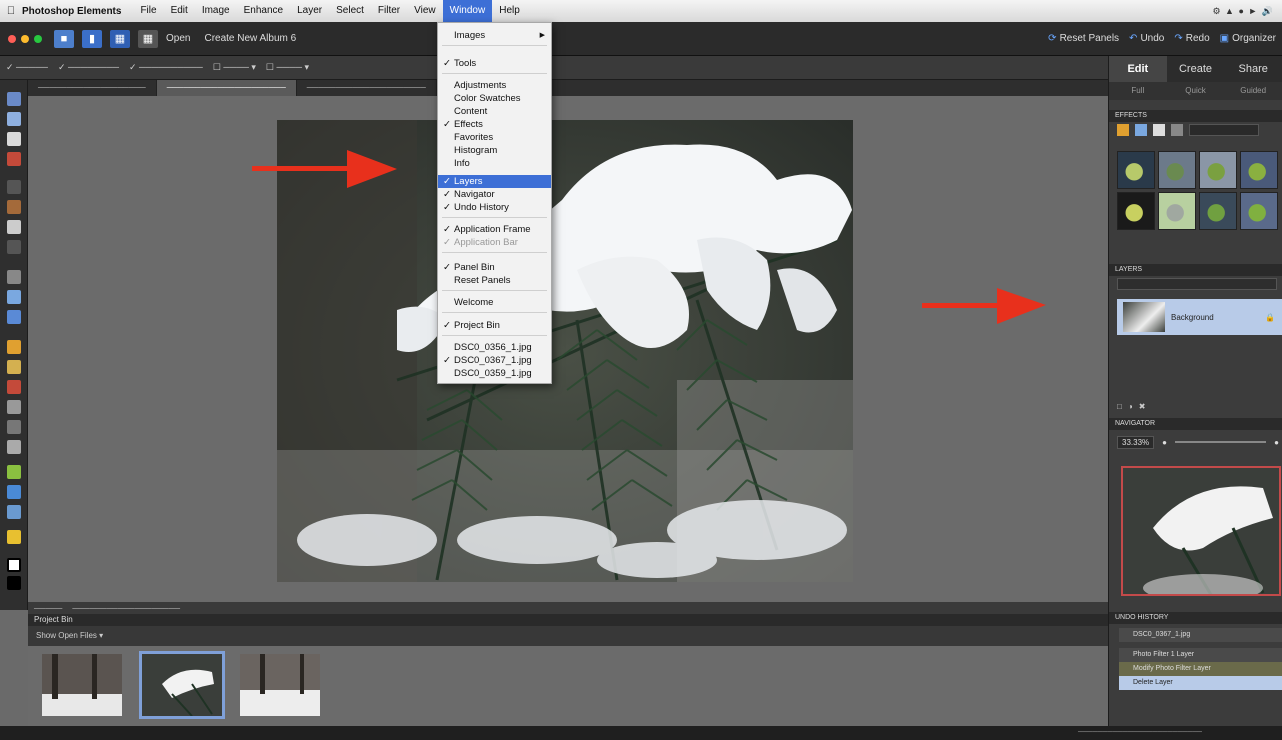 This screenshot has height=740, width=1282. What do you see at coordinates (494, 280) in the screenshot?
I see `menu-item-reset-panels: Reset Panels` at bounding box center [494, 280].